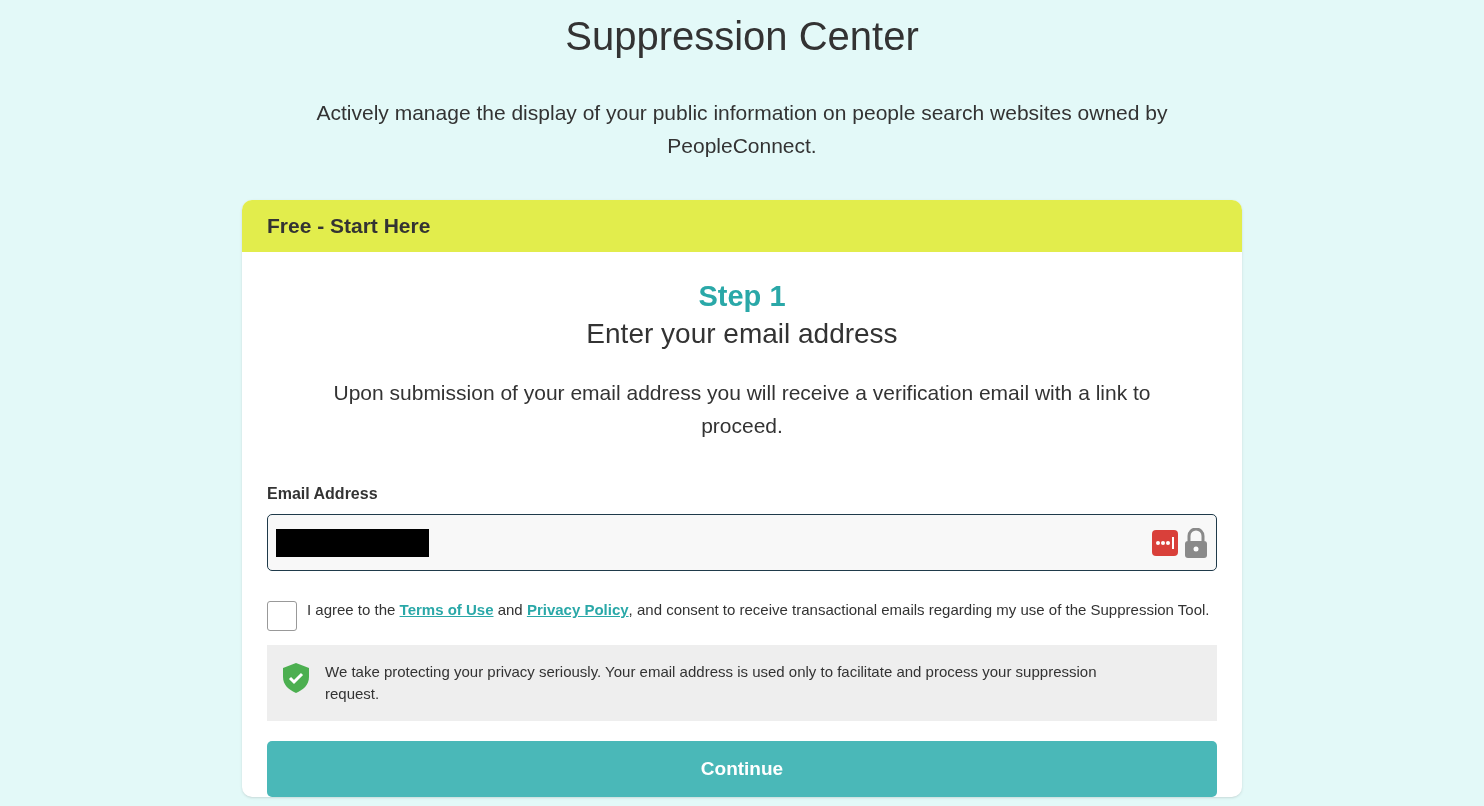 The width and height of the screenshot is (1484, 806). I want to click on shield-check-icon, so click(296, 678).